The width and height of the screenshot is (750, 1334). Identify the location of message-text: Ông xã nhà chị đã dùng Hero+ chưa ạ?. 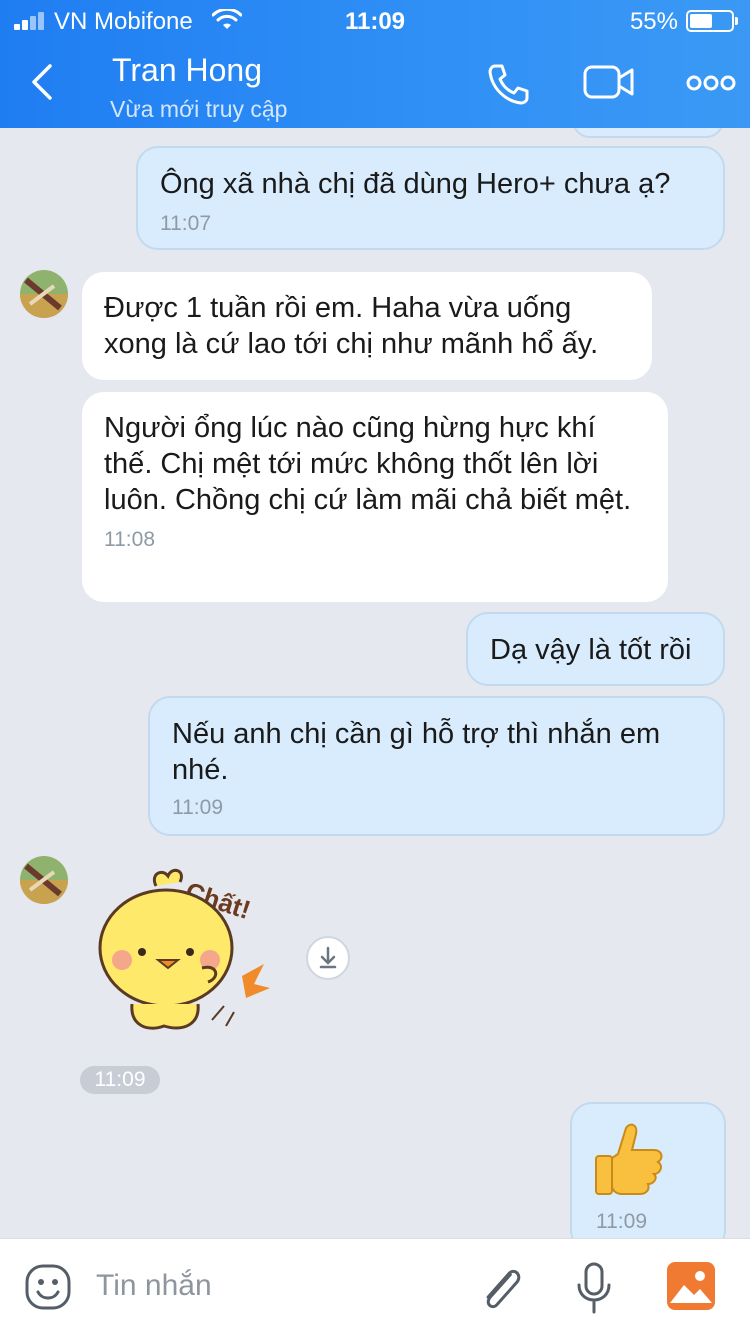
(415, 184).